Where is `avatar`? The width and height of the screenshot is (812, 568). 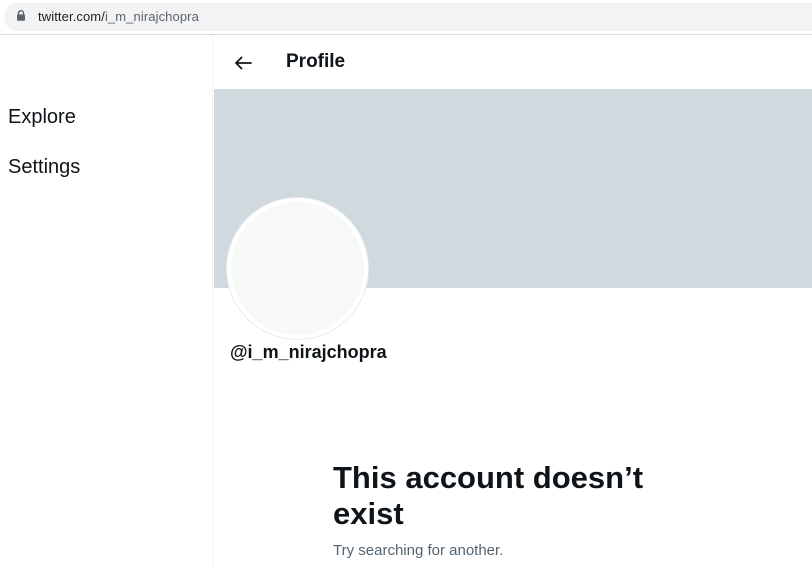
avatar is located at coordinates (297, 268).